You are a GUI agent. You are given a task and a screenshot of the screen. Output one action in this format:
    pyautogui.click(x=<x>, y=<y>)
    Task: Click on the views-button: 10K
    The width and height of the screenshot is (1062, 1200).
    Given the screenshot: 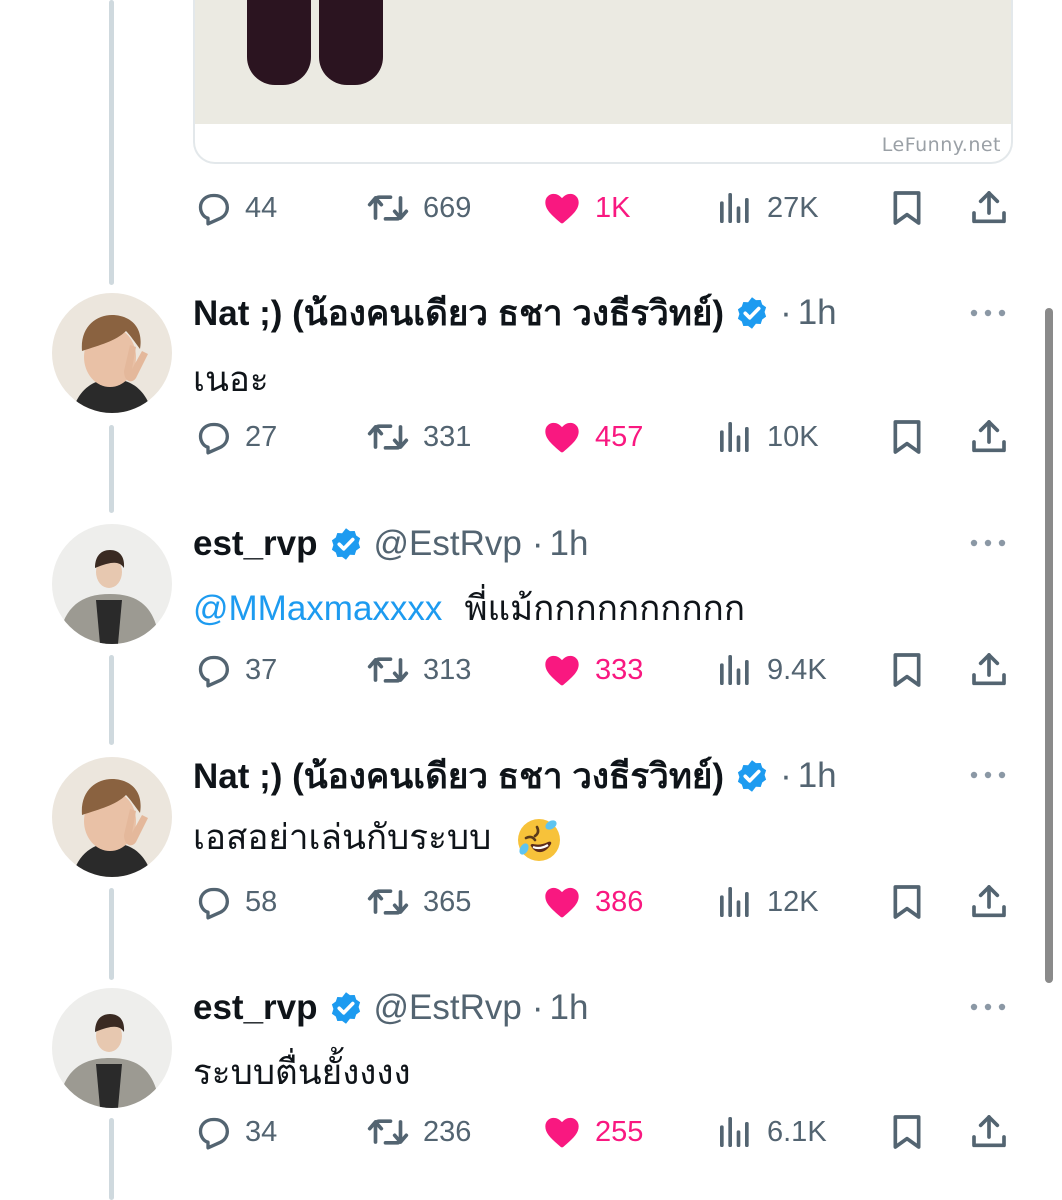 What is the action you would take?
    pyautogui.click(x=767, y=437)
    